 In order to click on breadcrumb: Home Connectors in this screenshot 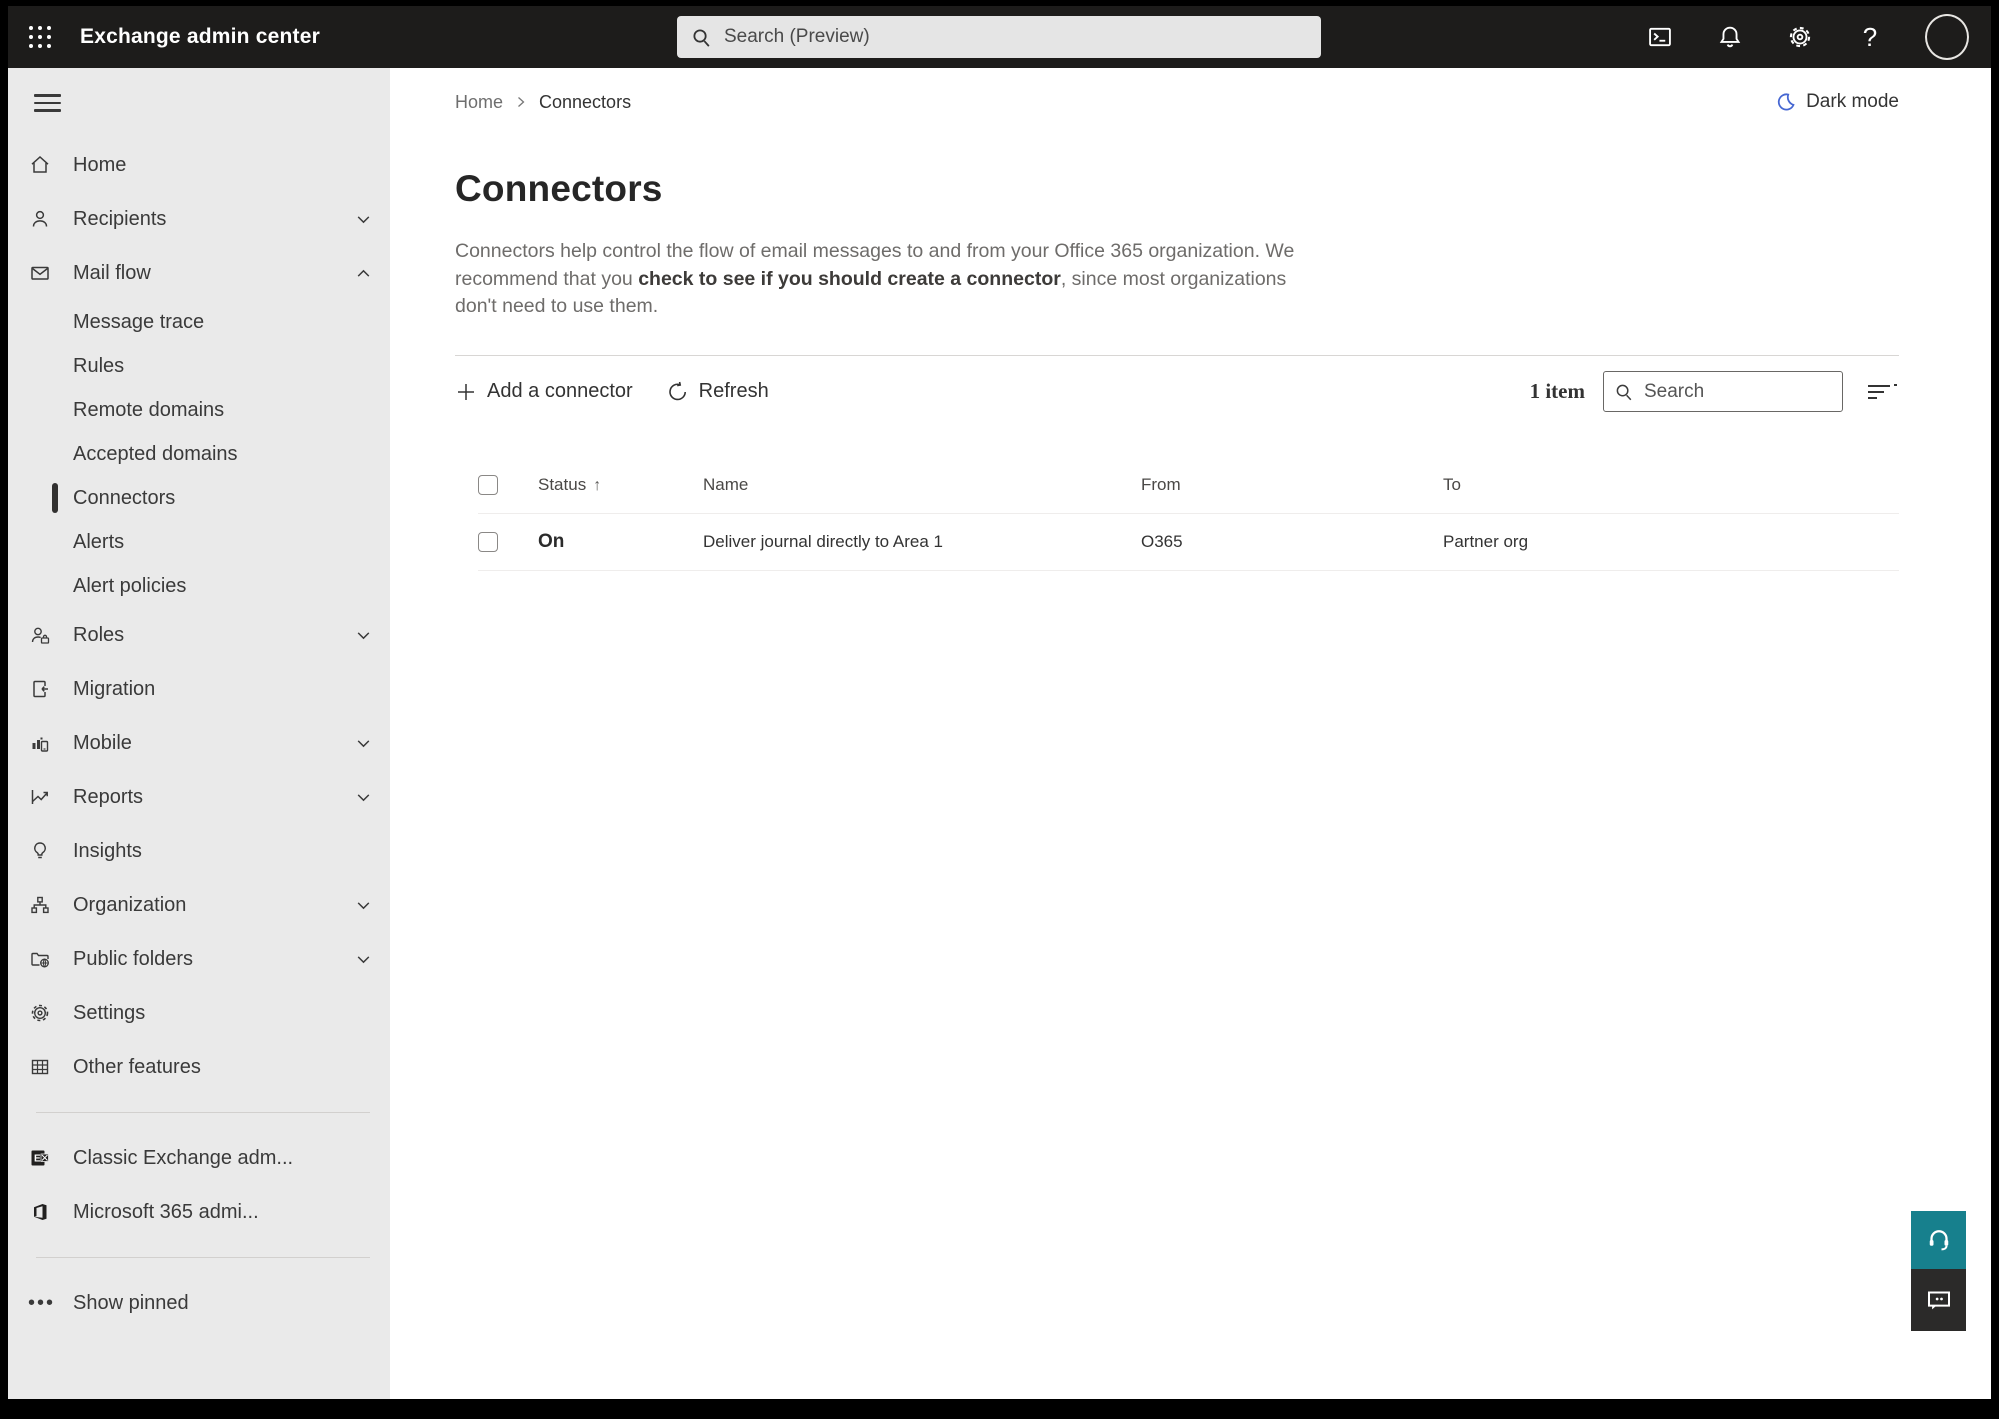, I will do `click(543, 102)`.